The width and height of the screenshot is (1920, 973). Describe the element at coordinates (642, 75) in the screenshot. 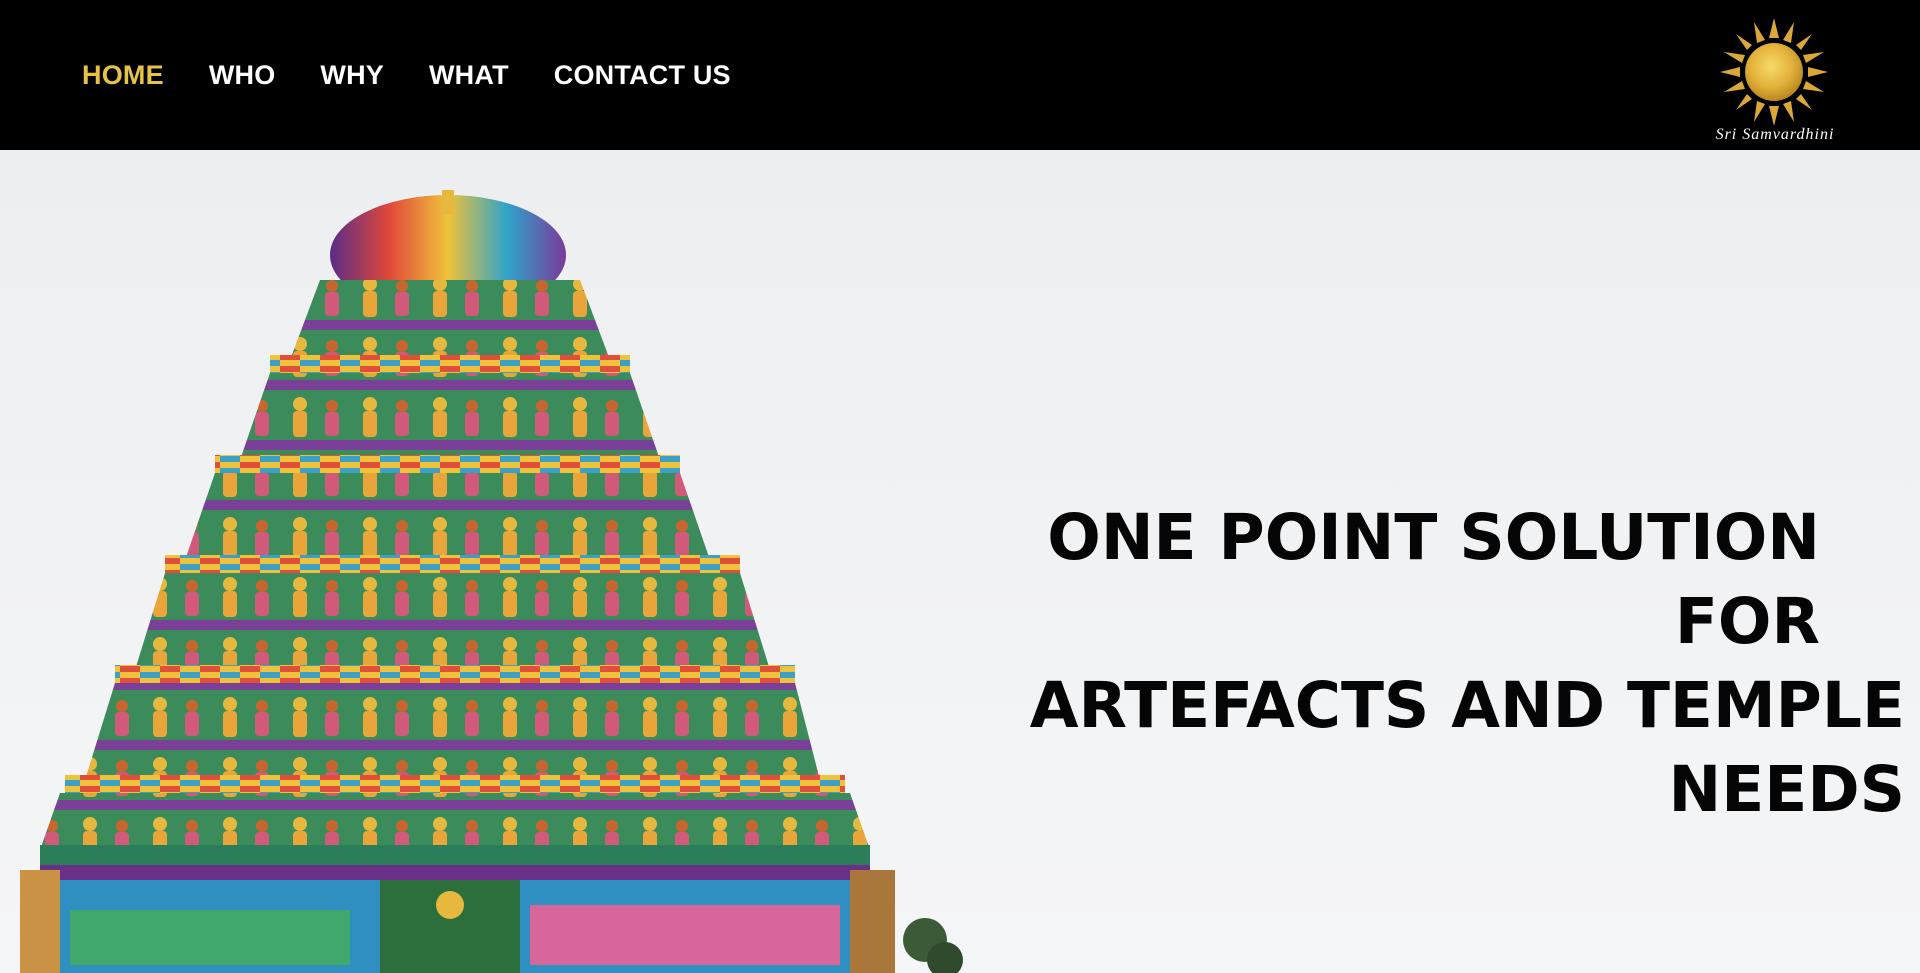

I see `nav-contact-us-link: CONTACT US` at that location.